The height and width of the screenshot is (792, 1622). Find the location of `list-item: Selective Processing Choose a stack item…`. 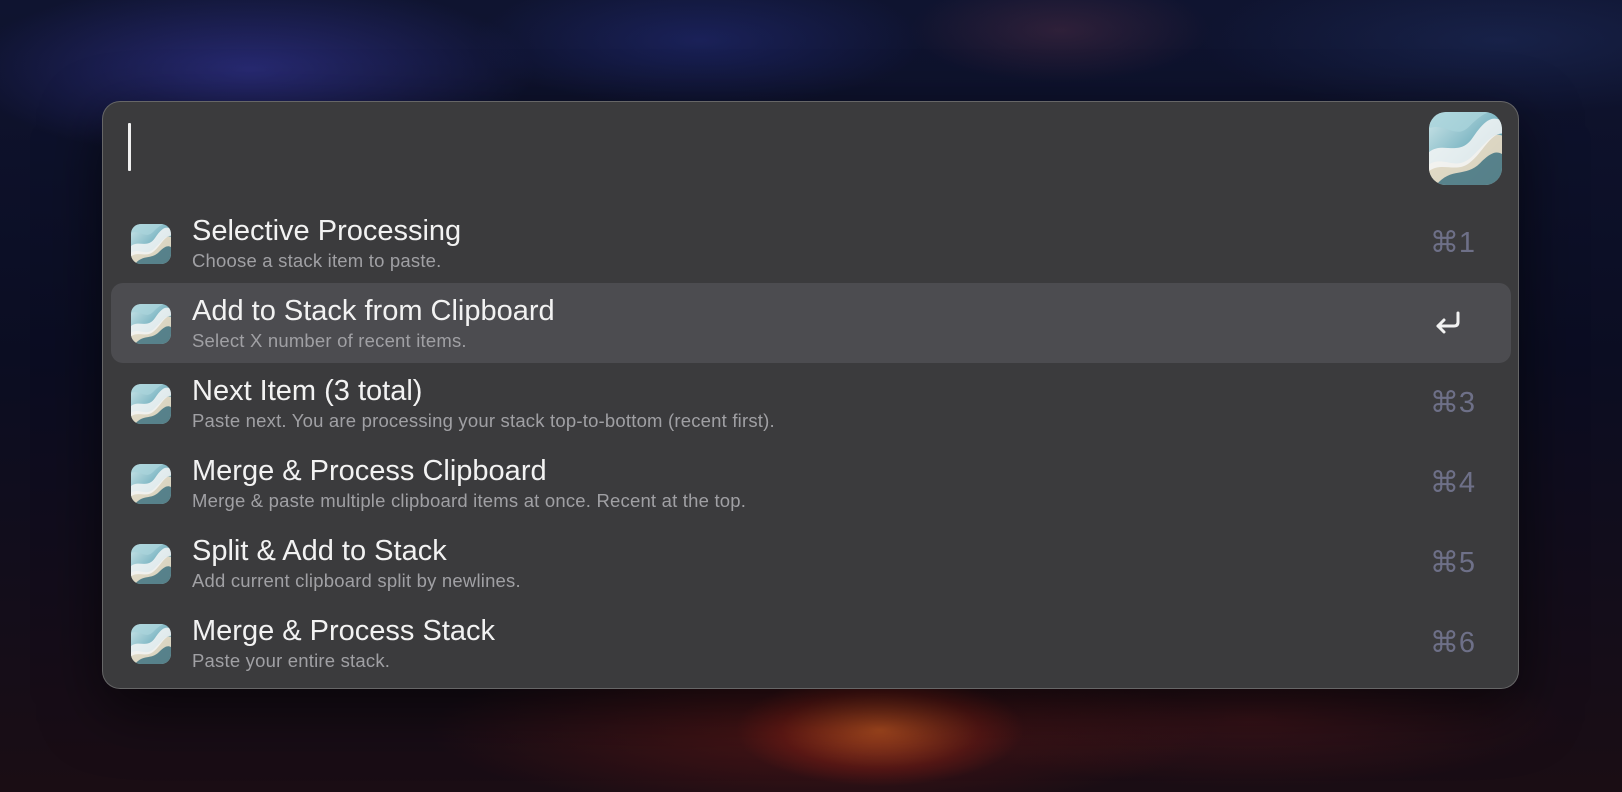

list-item: Selective Processing Choose a stack item… is located at coordinates (811, 243).